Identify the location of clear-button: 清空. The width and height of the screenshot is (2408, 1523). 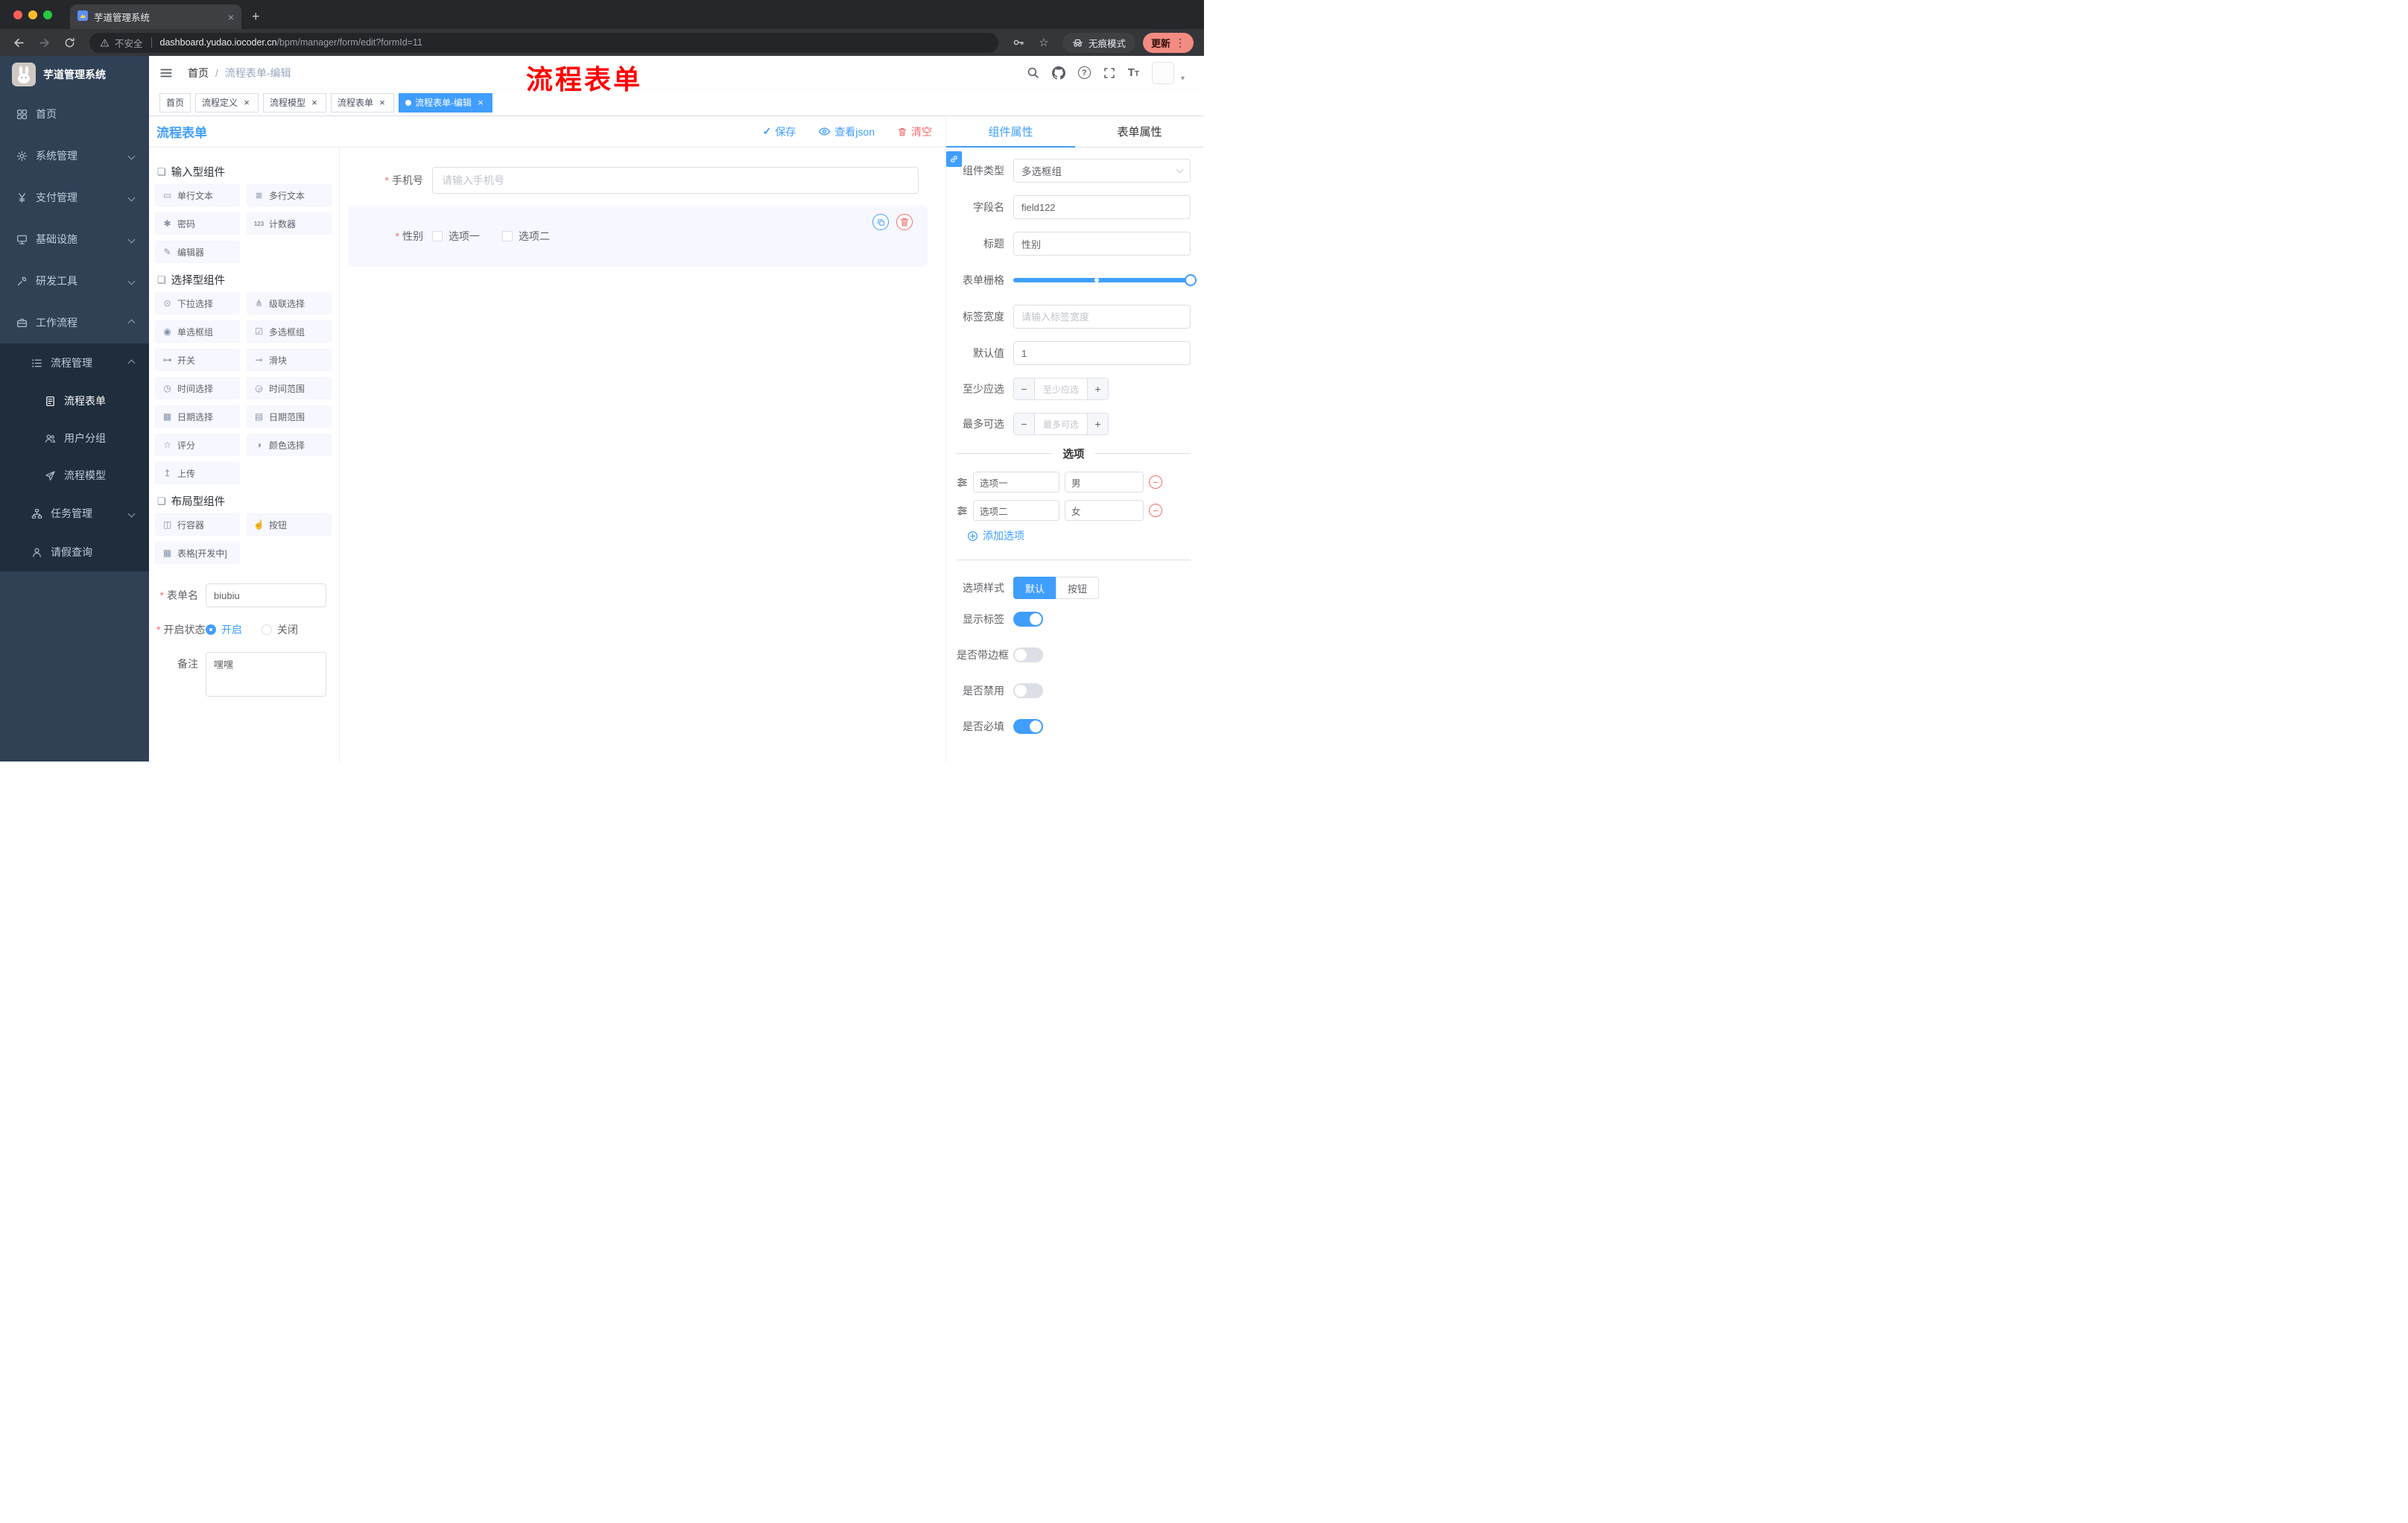
(914, 132).